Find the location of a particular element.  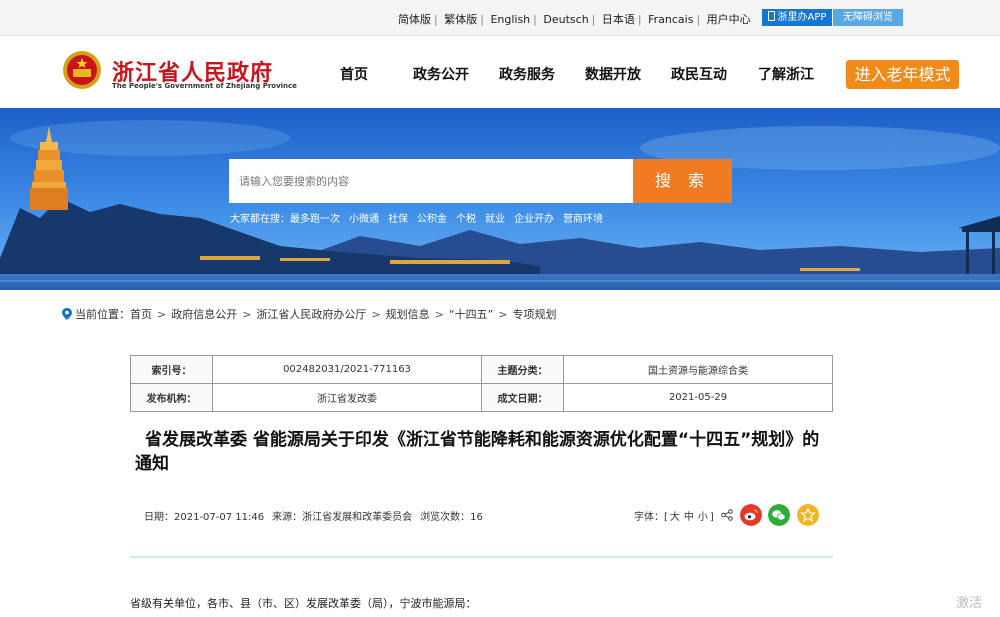

hot-search-label: 大家都在搜： is located at coordinates (260, 219).